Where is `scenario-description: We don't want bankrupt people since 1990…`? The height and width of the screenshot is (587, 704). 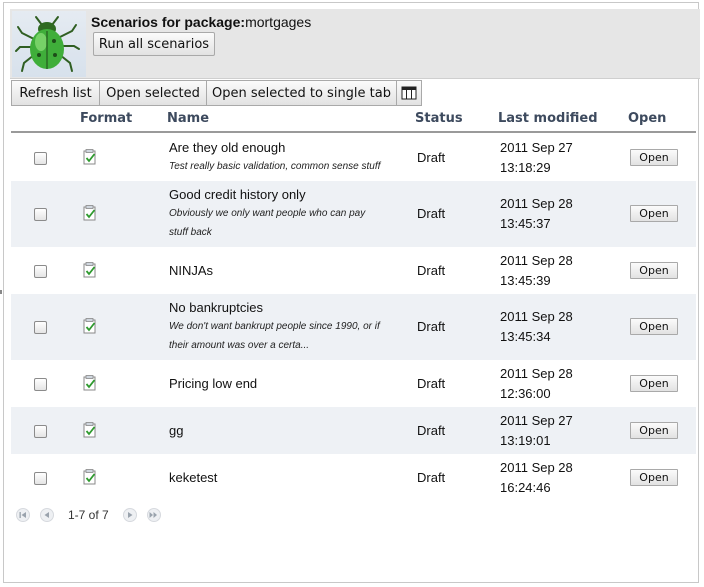 scenario-description: We don't want bankrupt people since 1990… is located at coordinates (280, 336).